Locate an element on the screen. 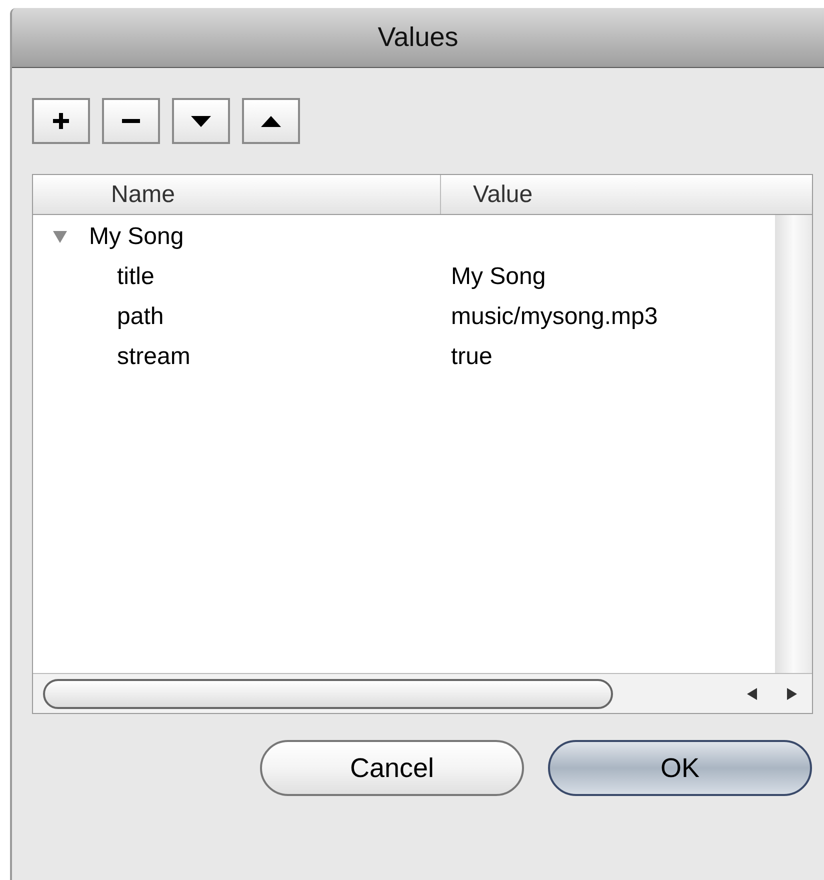  horizontal-scrollbar is located at coordinates (382, 693).